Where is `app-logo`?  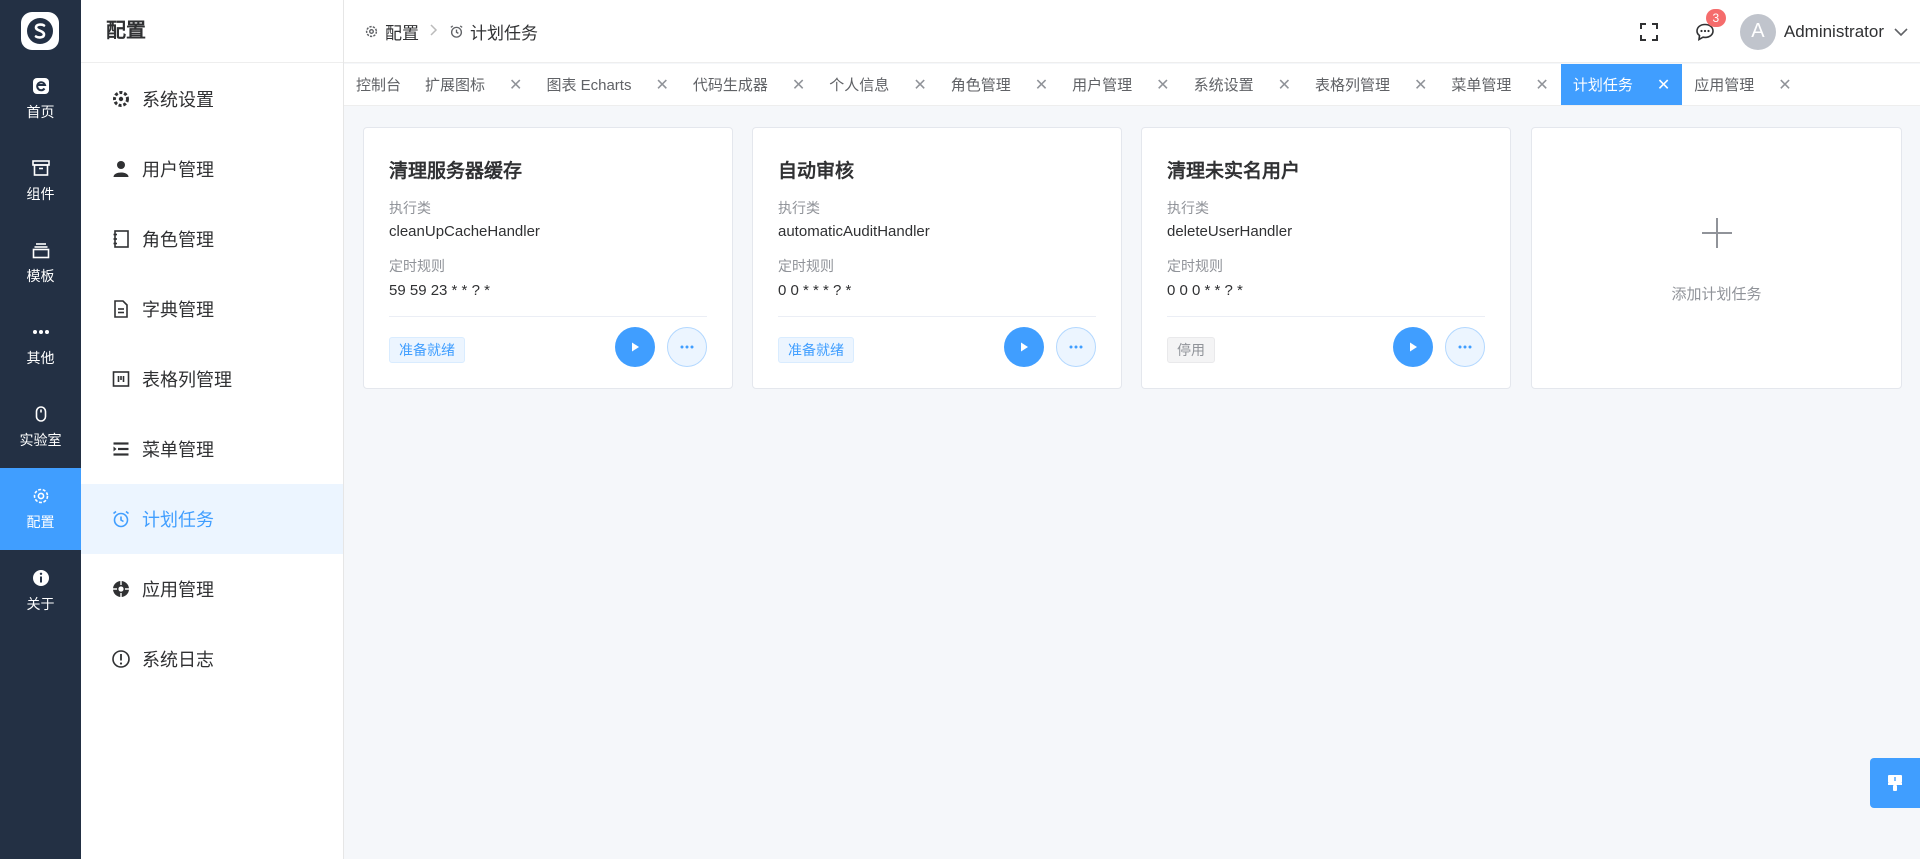 app-logo is located at coordinates (40, 31).